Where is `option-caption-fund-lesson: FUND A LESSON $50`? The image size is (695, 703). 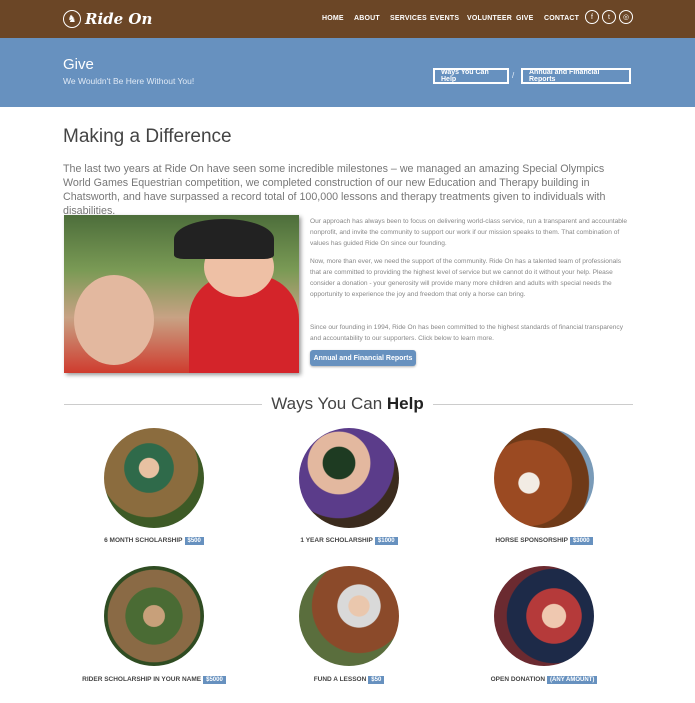
option-caption-fund-lesson: FUND A LESSON $50 is located at coordinates (349, 680).